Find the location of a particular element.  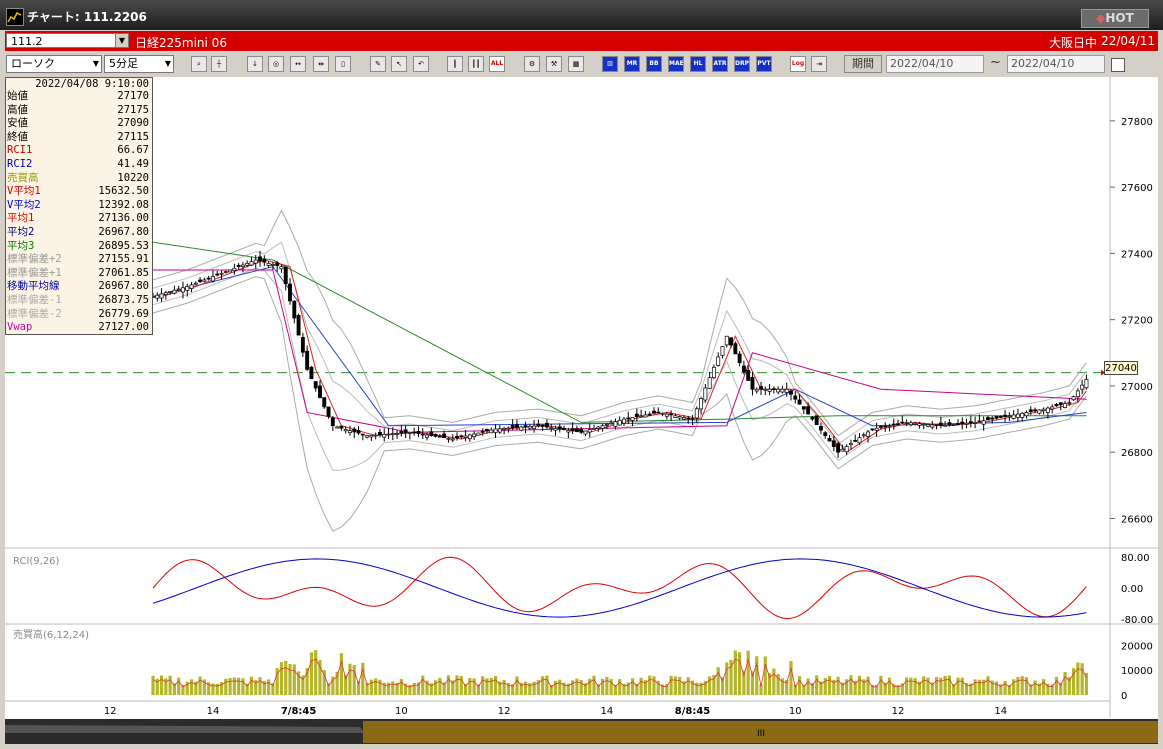

lock-icon: ▯ is located at coordinates (343, 64).